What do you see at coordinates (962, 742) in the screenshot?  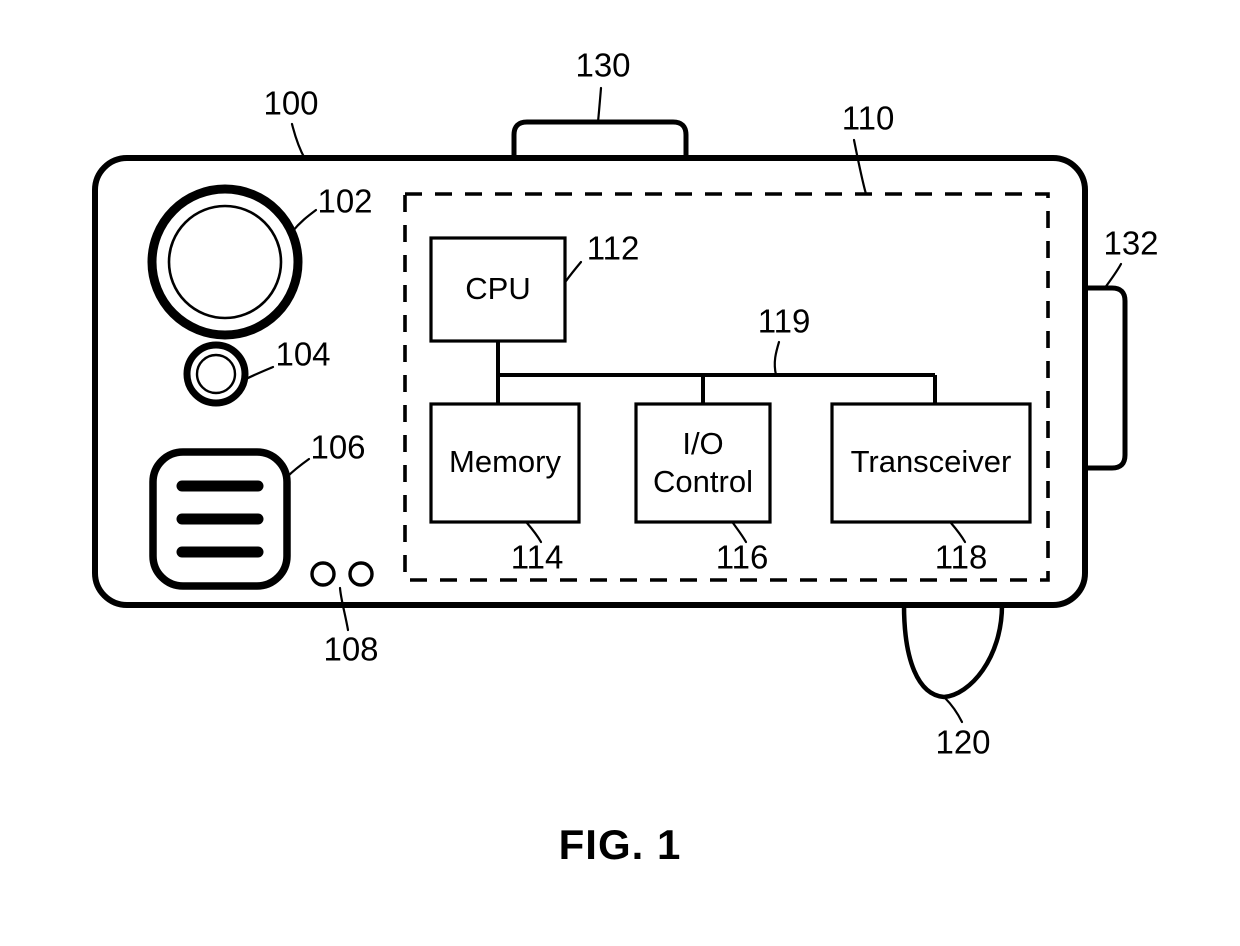 I see `ref-num-120: 120` at bounding box center [962, 742].